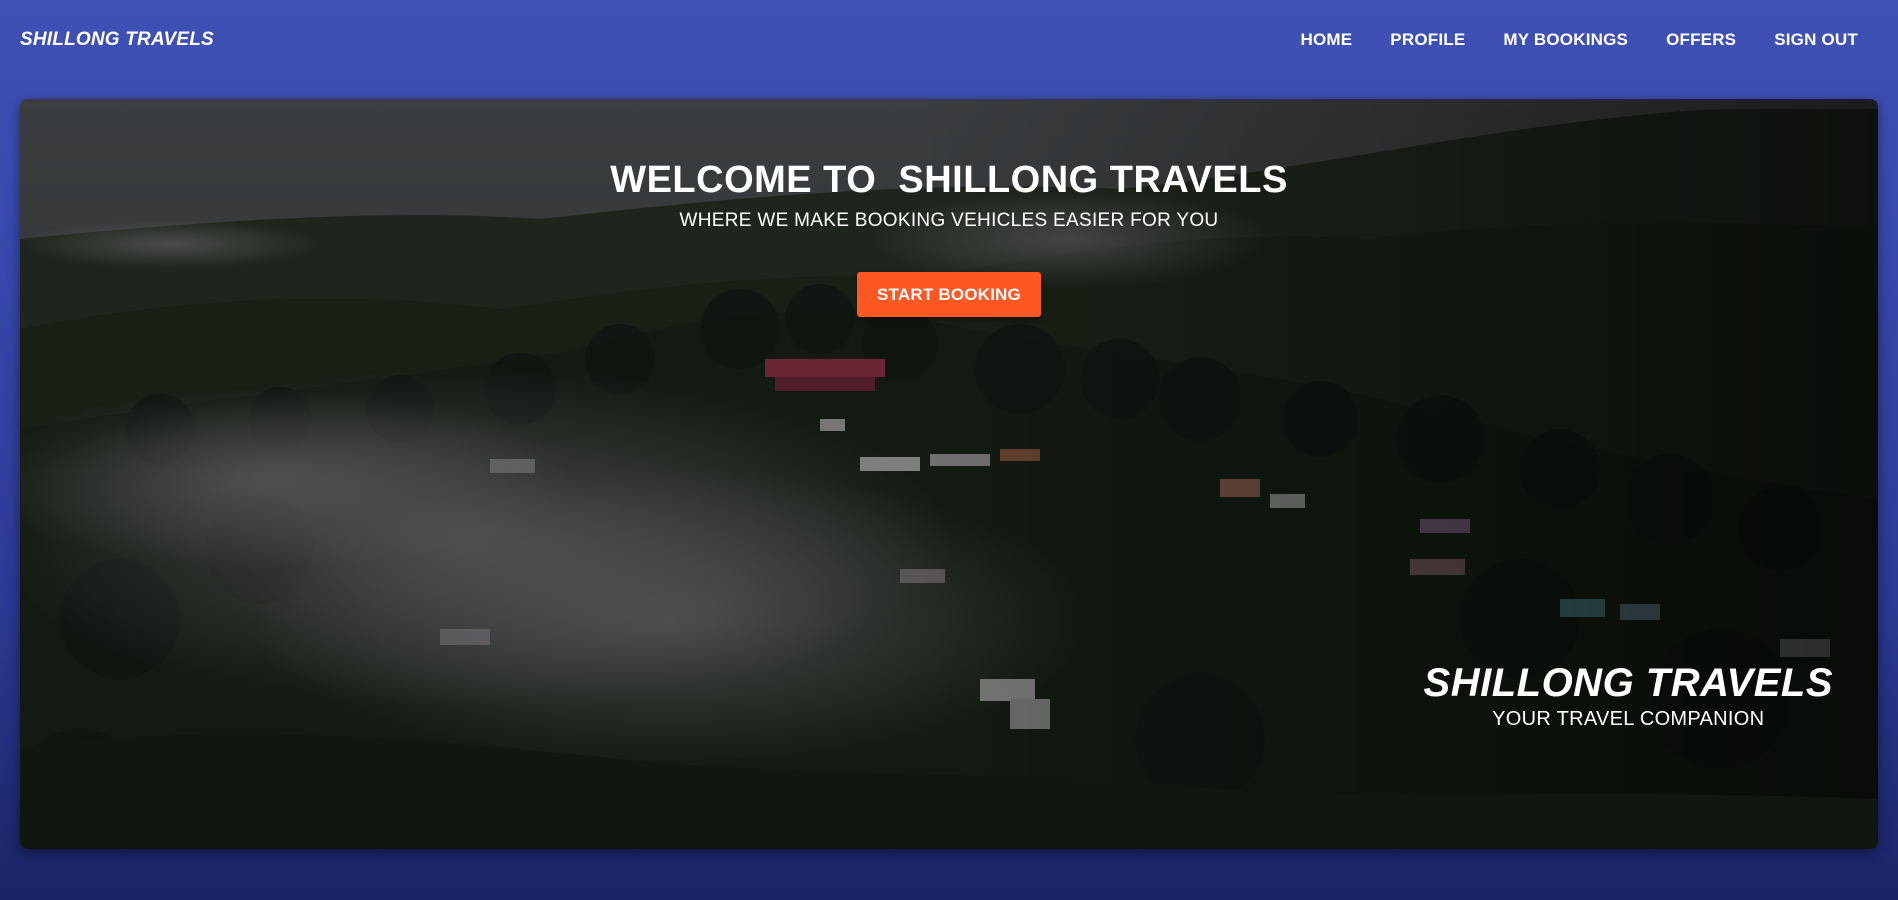 The width and height of the screenshot is (1898, 900). Describe the element at coordinates (117, 40) in the screenshot. I see `brand-logo: SHILLONG TRAVELS` at that location.